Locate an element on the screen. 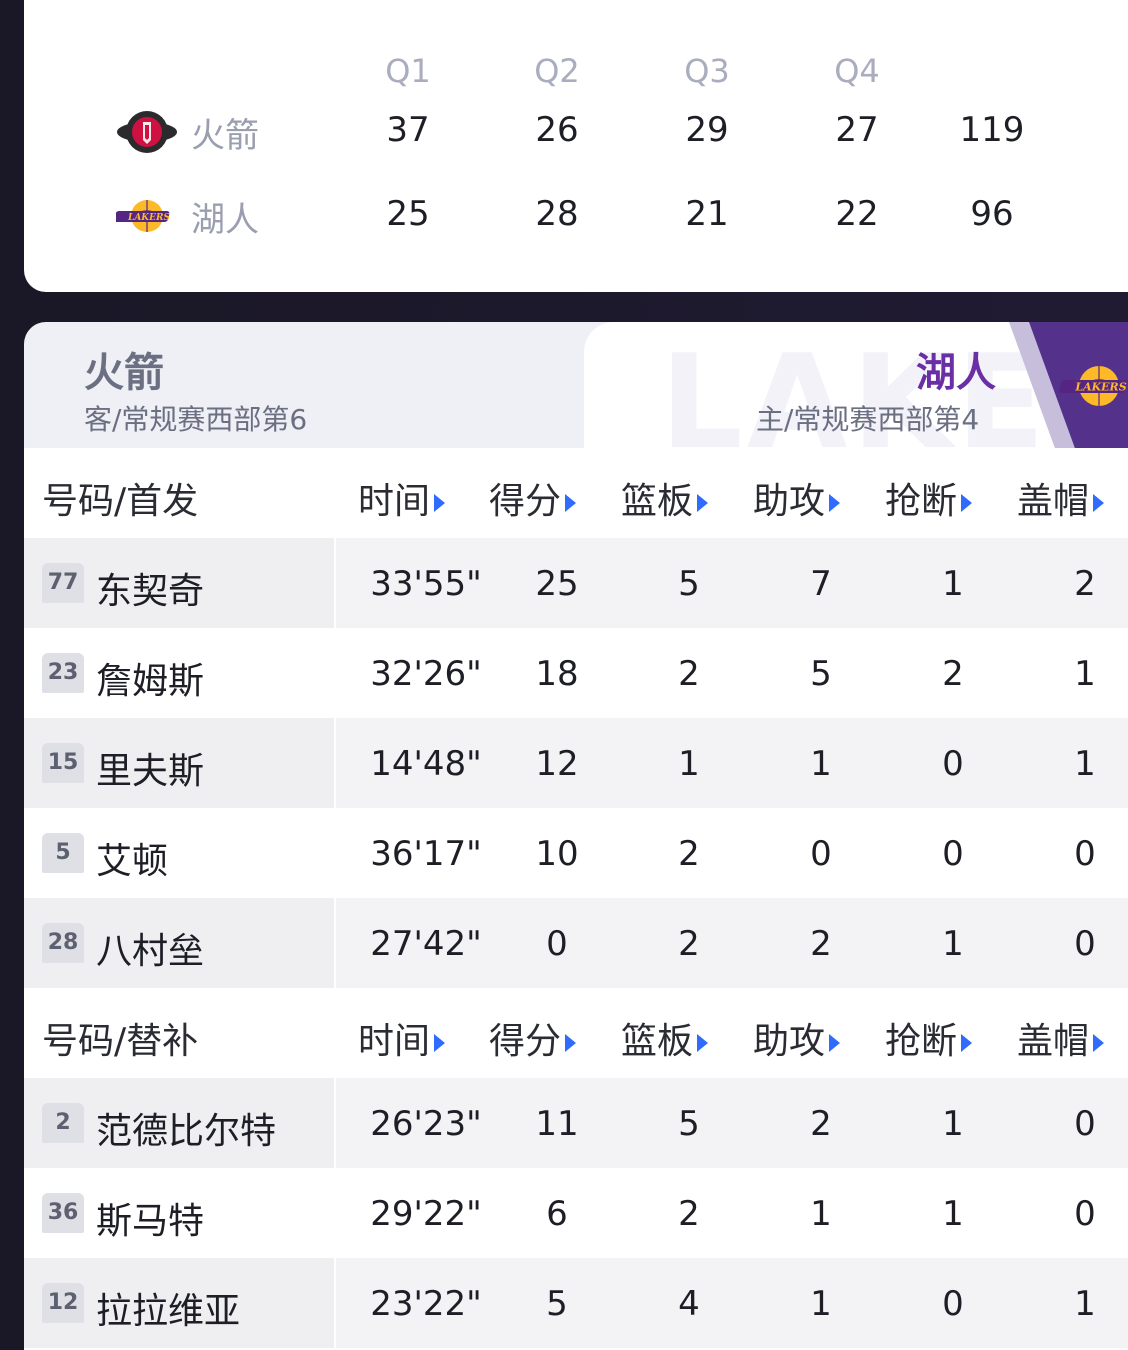  team-switch-header: LAKERS 火箭 客/常规赛西部第6 湖人 主/常规赛西部第4 LAKERS is located at coordinates (576, 385).